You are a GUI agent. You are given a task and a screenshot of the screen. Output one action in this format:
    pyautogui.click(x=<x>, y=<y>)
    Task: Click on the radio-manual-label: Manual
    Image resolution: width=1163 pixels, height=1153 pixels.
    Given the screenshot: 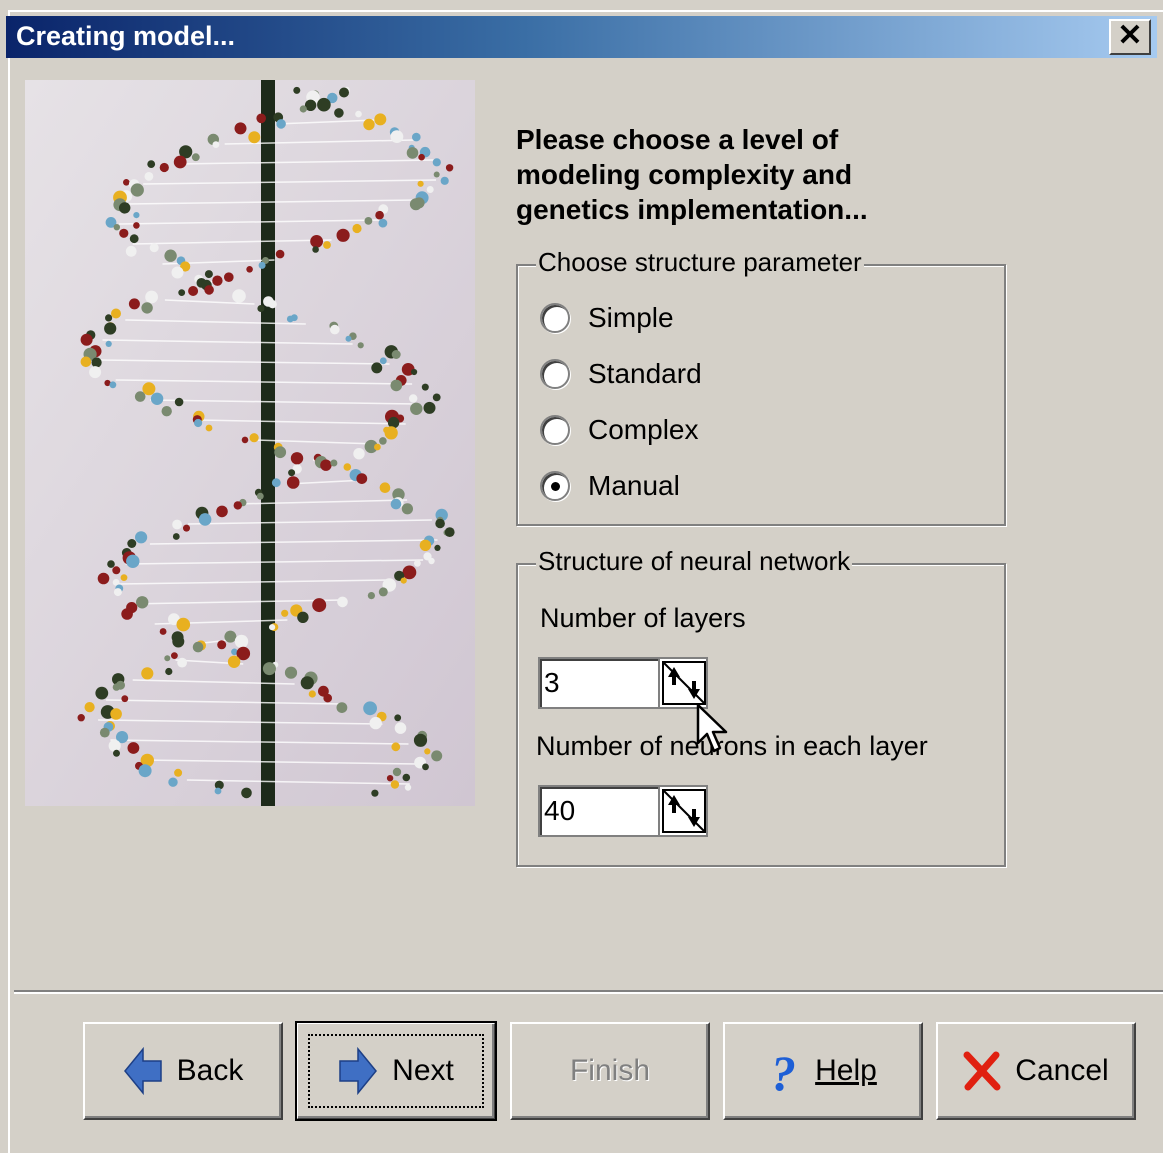 What is the action you would take?
    pyautogui.click(x=634, y=486)
    